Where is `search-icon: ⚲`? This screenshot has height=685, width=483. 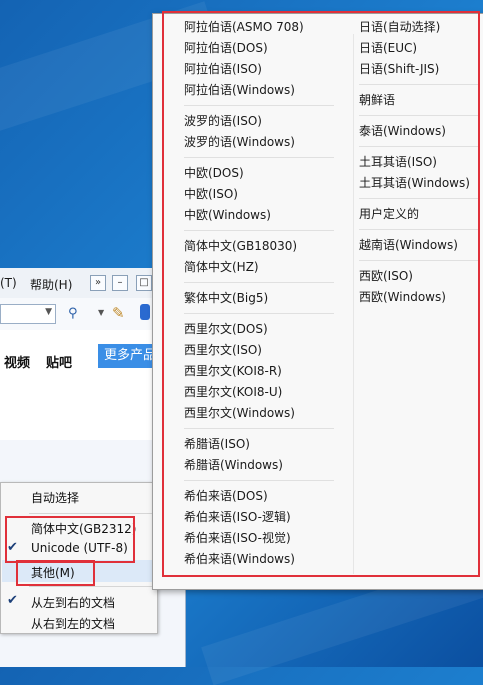 search-icon: ⚲ is located at coordinates (73, 313).